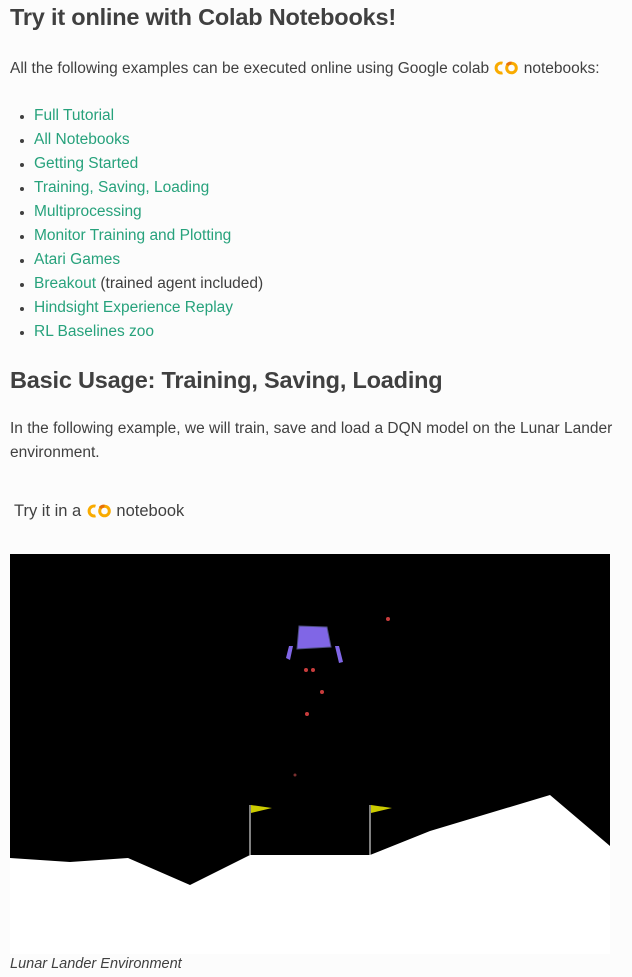 This screenshot has width=632, height=977. Describe the element at coordinates (148, 260) in the screenshot. I see `list-item: Atari Games` at that location.